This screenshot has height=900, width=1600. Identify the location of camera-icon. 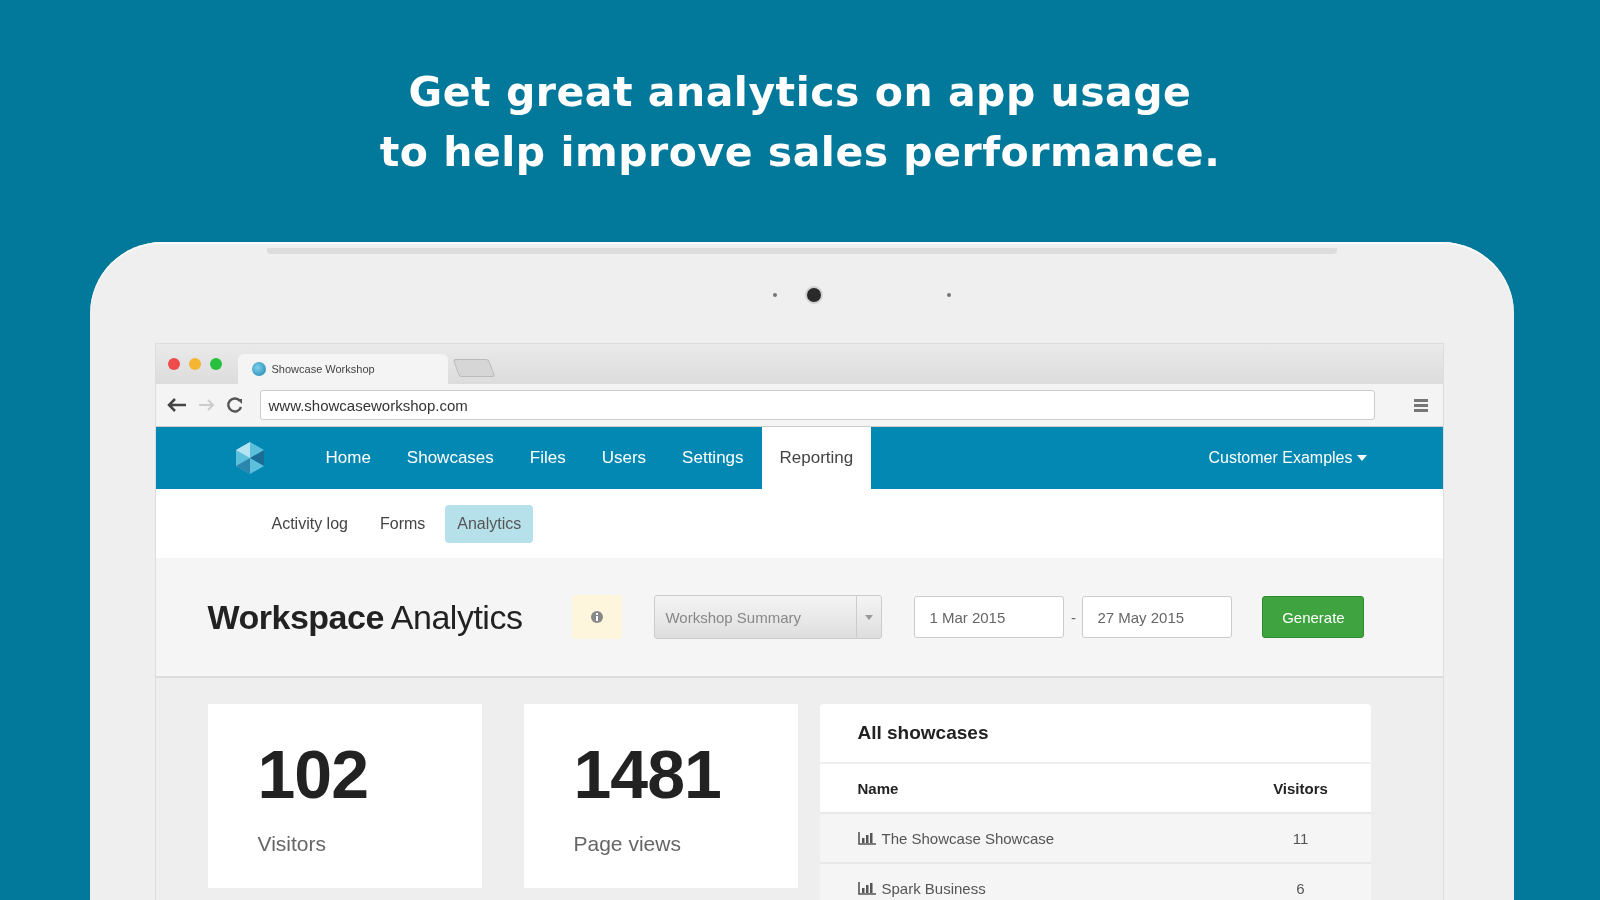
(814, 295).